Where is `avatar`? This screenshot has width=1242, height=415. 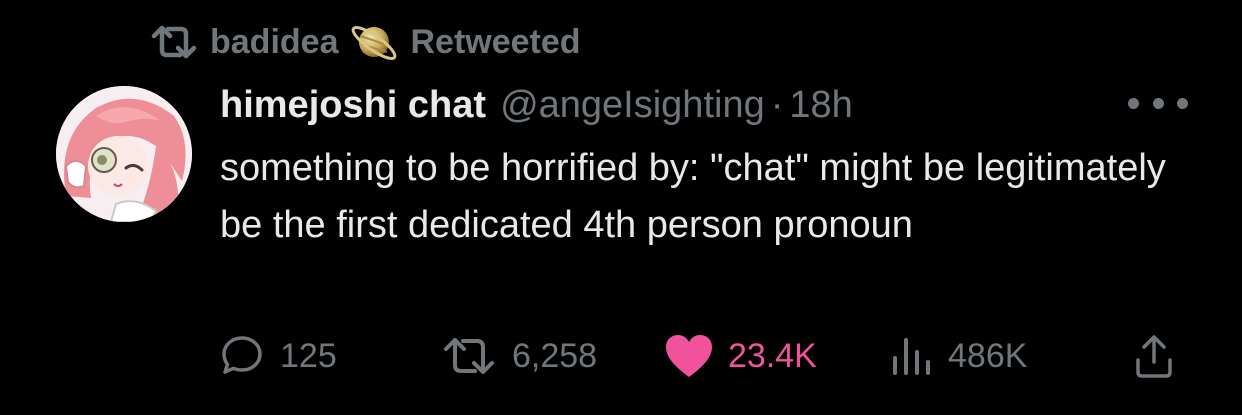
avatar is located at coordinates (124, 154).